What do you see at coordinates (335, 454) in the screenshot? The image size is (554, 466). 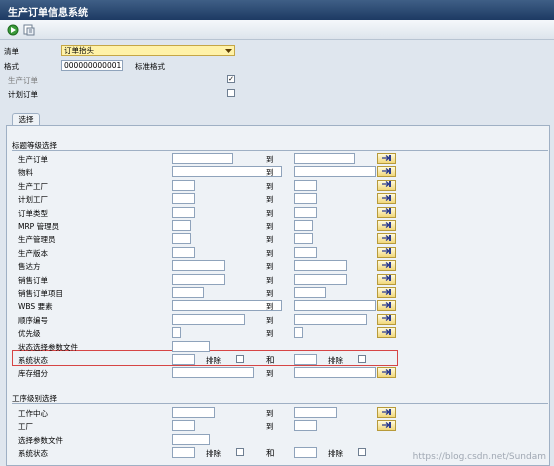 I see `exclude-label: 排除` at bounding box center [335, 454].